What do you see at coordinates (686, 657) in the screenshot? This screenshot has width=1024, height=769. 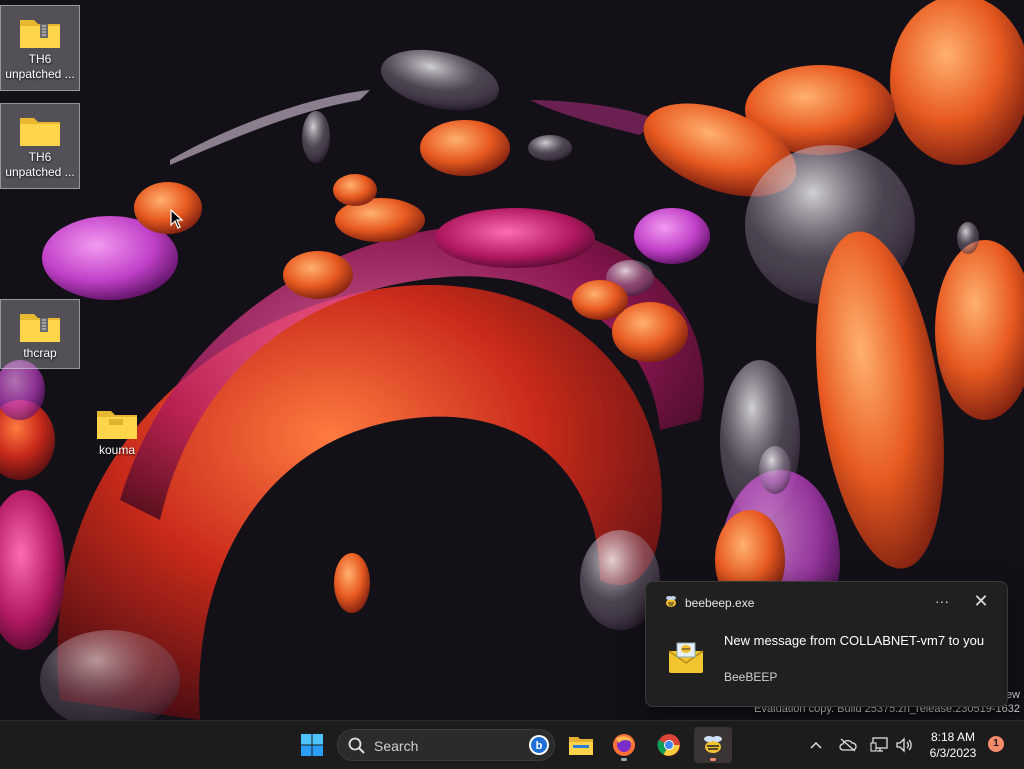 I see `envelope-icon` at bounding box center [686, 657].